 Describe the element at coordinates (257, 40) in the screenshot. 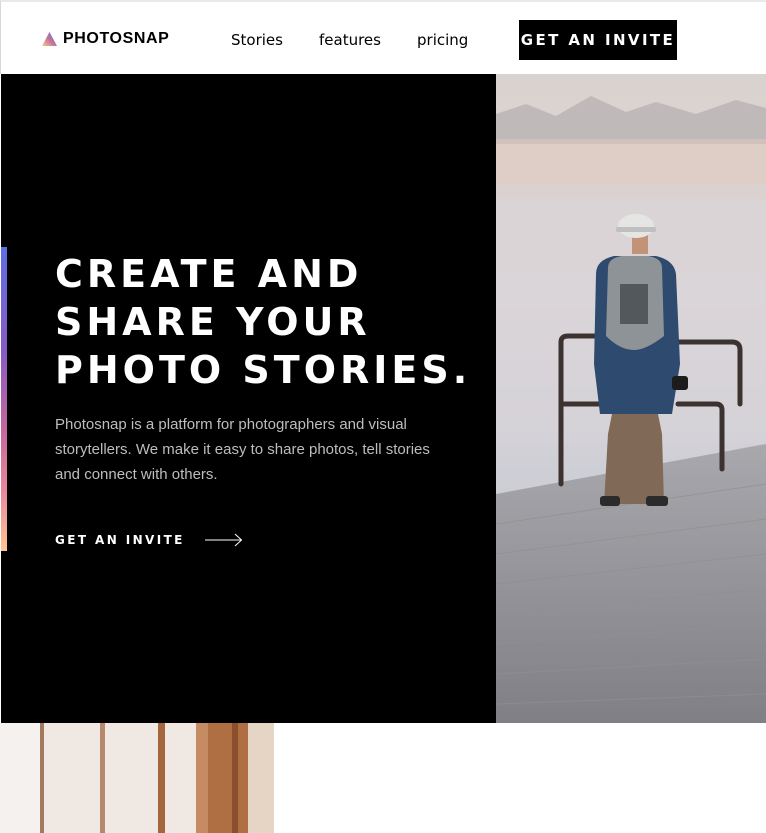

I see `nav-link-stories: Stories` at that location.